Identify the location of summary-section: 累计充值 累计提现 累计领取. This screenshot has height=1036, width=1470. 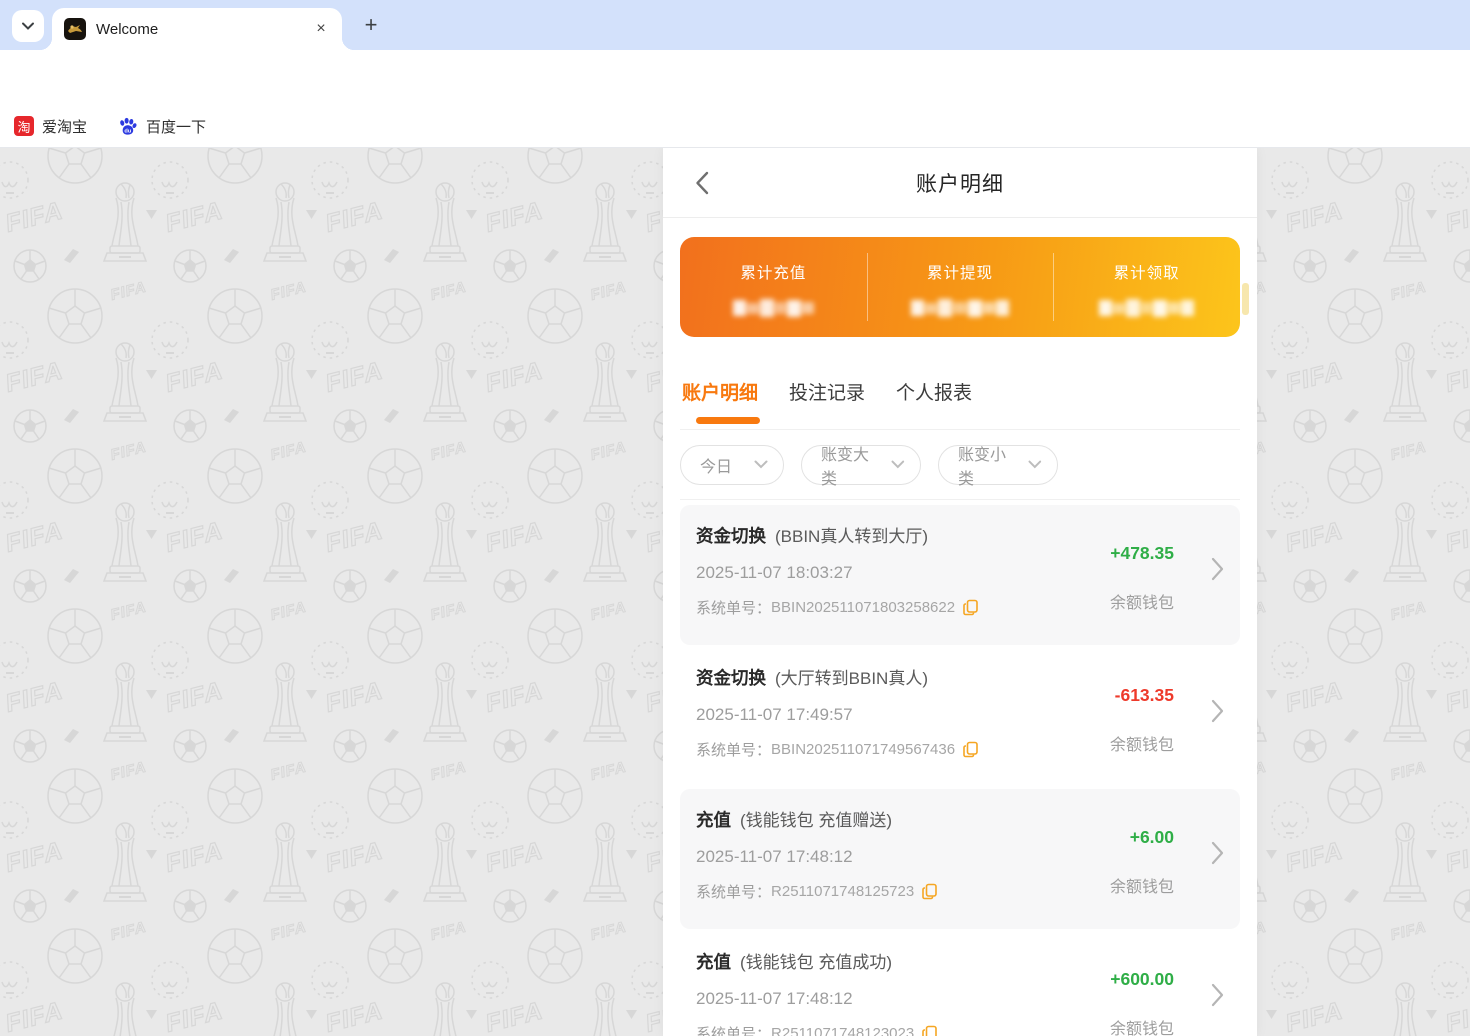
(960, 286).